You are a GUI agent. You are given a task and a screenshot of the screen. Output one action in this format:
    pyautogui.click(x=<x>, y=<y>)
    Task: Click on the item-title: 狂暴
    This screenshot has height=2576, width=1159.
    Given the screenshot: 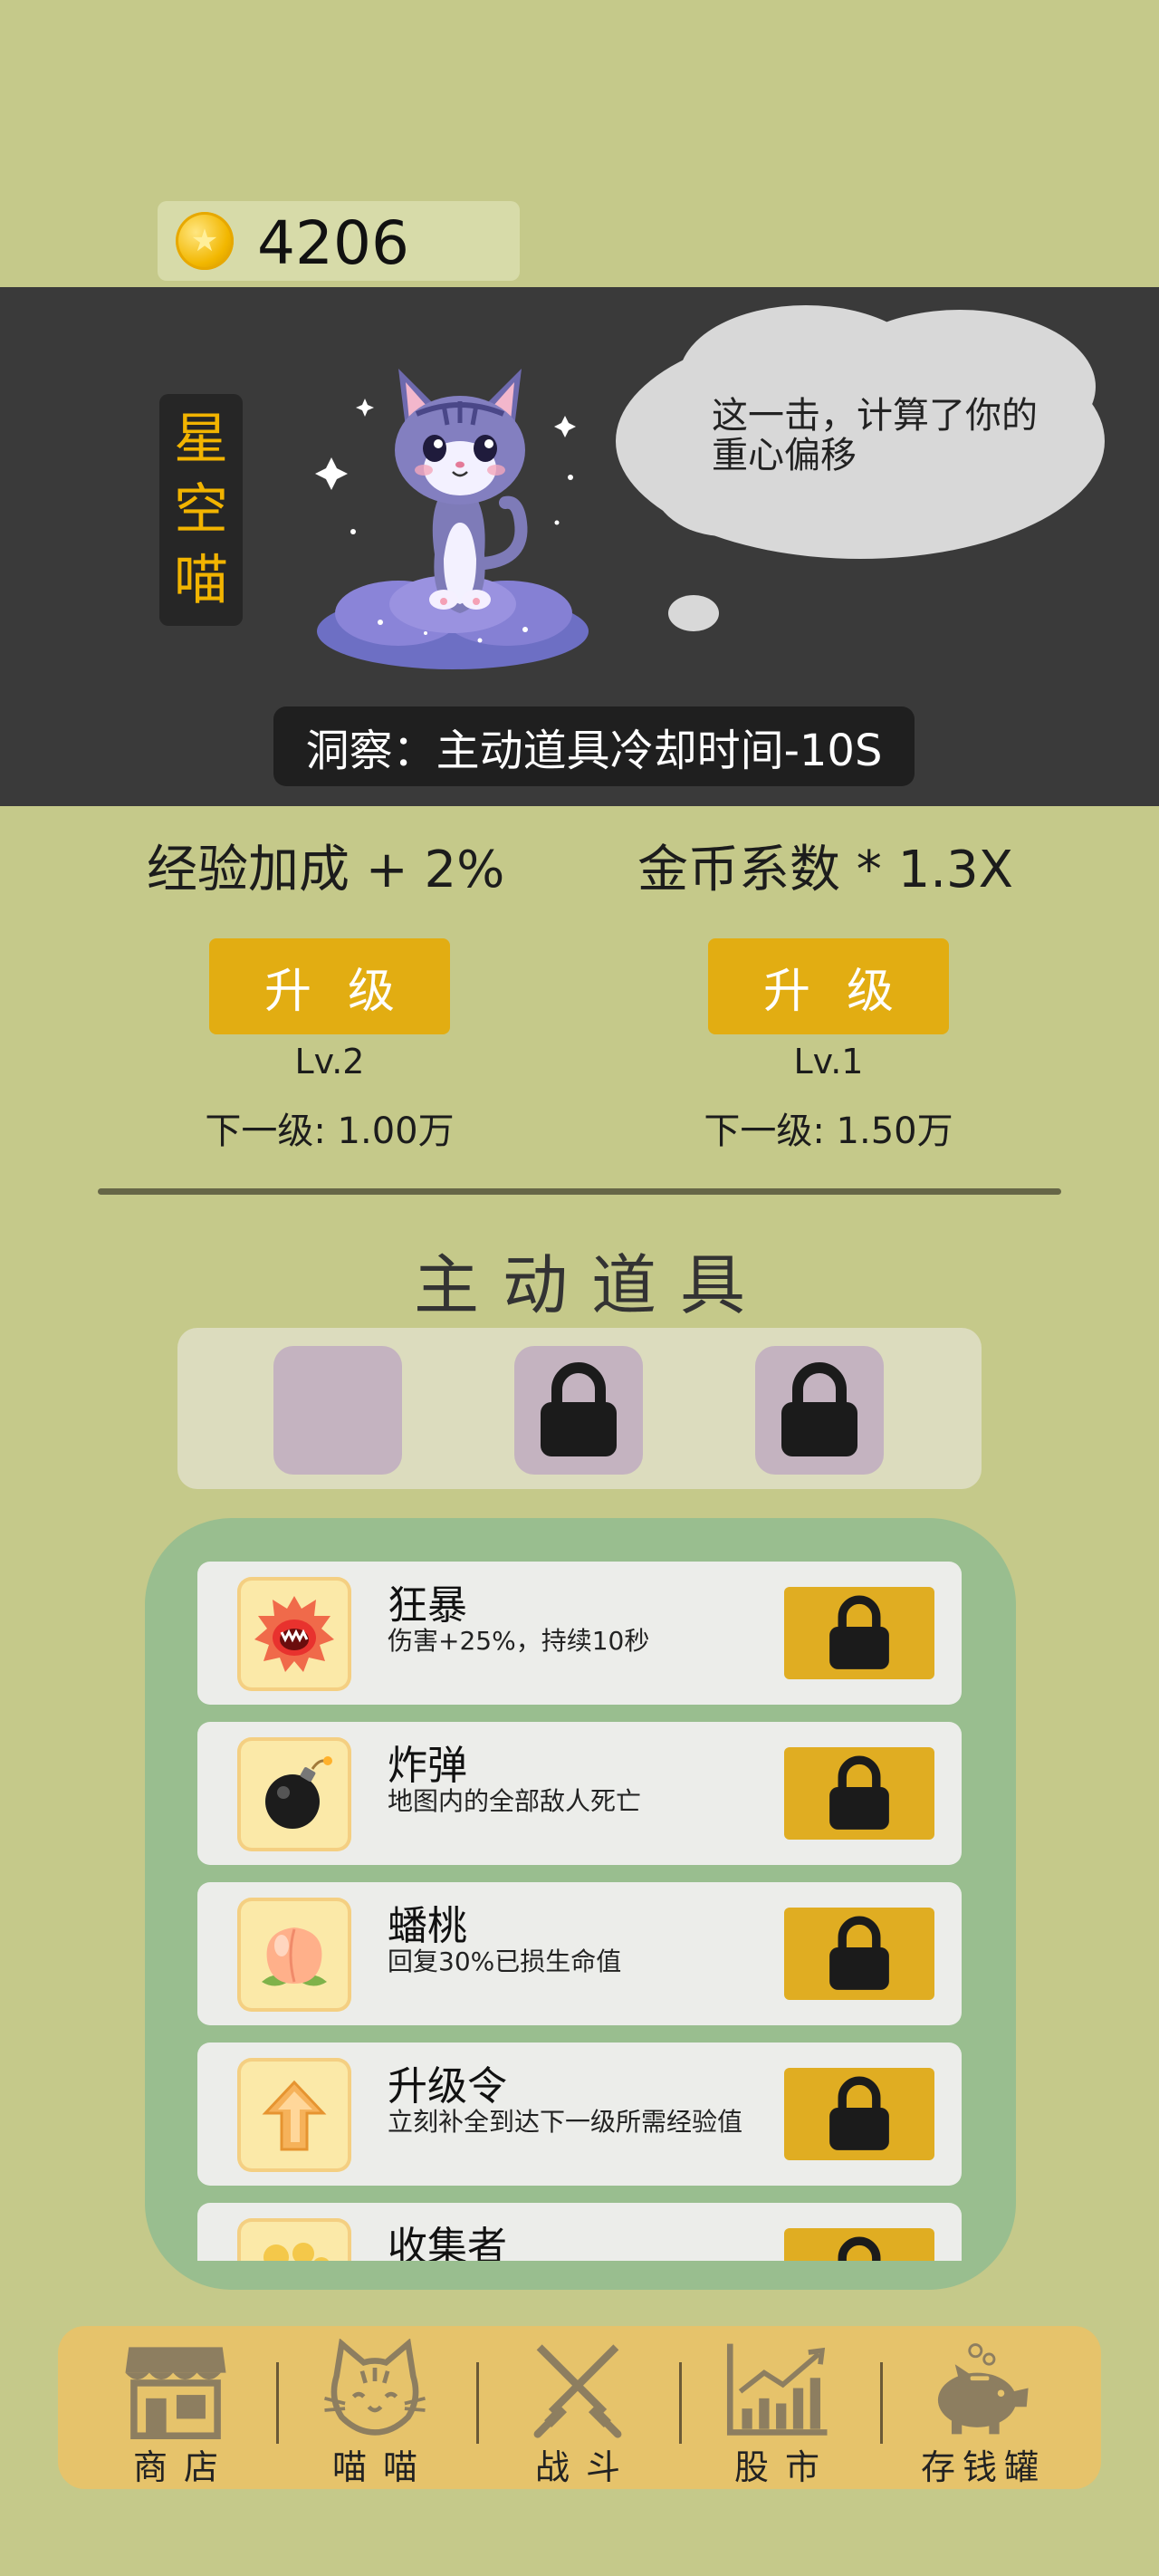 What is the action you would take?
    pyautogui.click(x=427, y=1605)
    